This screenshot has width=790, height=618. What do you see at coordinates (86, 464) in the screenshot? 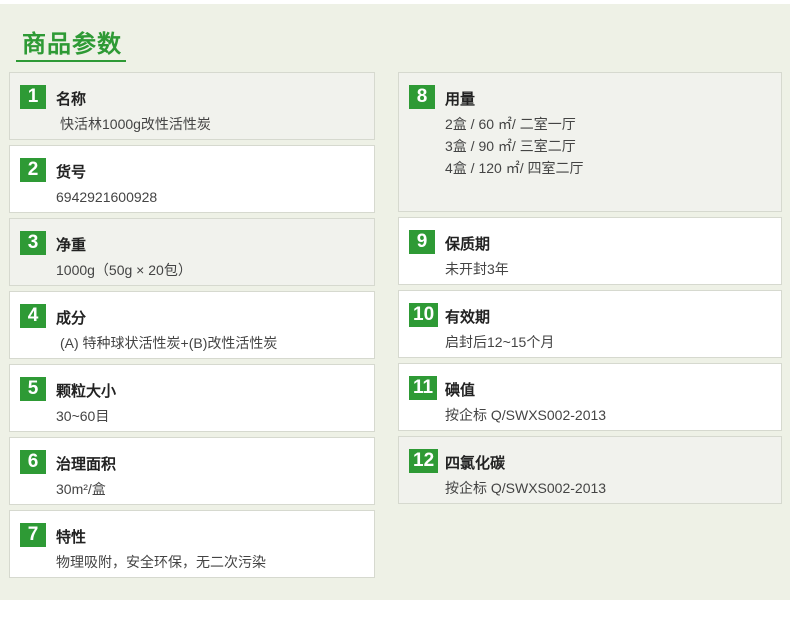
I see `param-label: 治理面积` at bounding box center [86, 464].